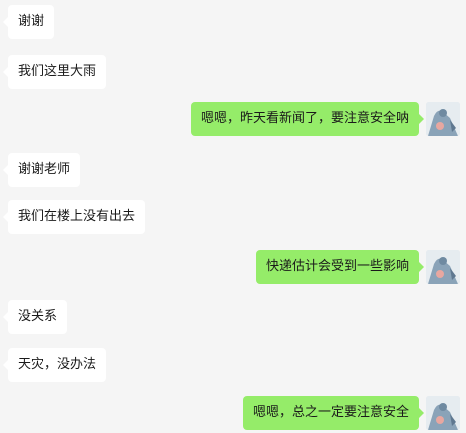 Image resolution: width=466 pixels, height=433 pixels. What do you see at coordinates (31, 21) in the screenshot?
I see `message-text: 谢谢` at bounding box center [31, 21].